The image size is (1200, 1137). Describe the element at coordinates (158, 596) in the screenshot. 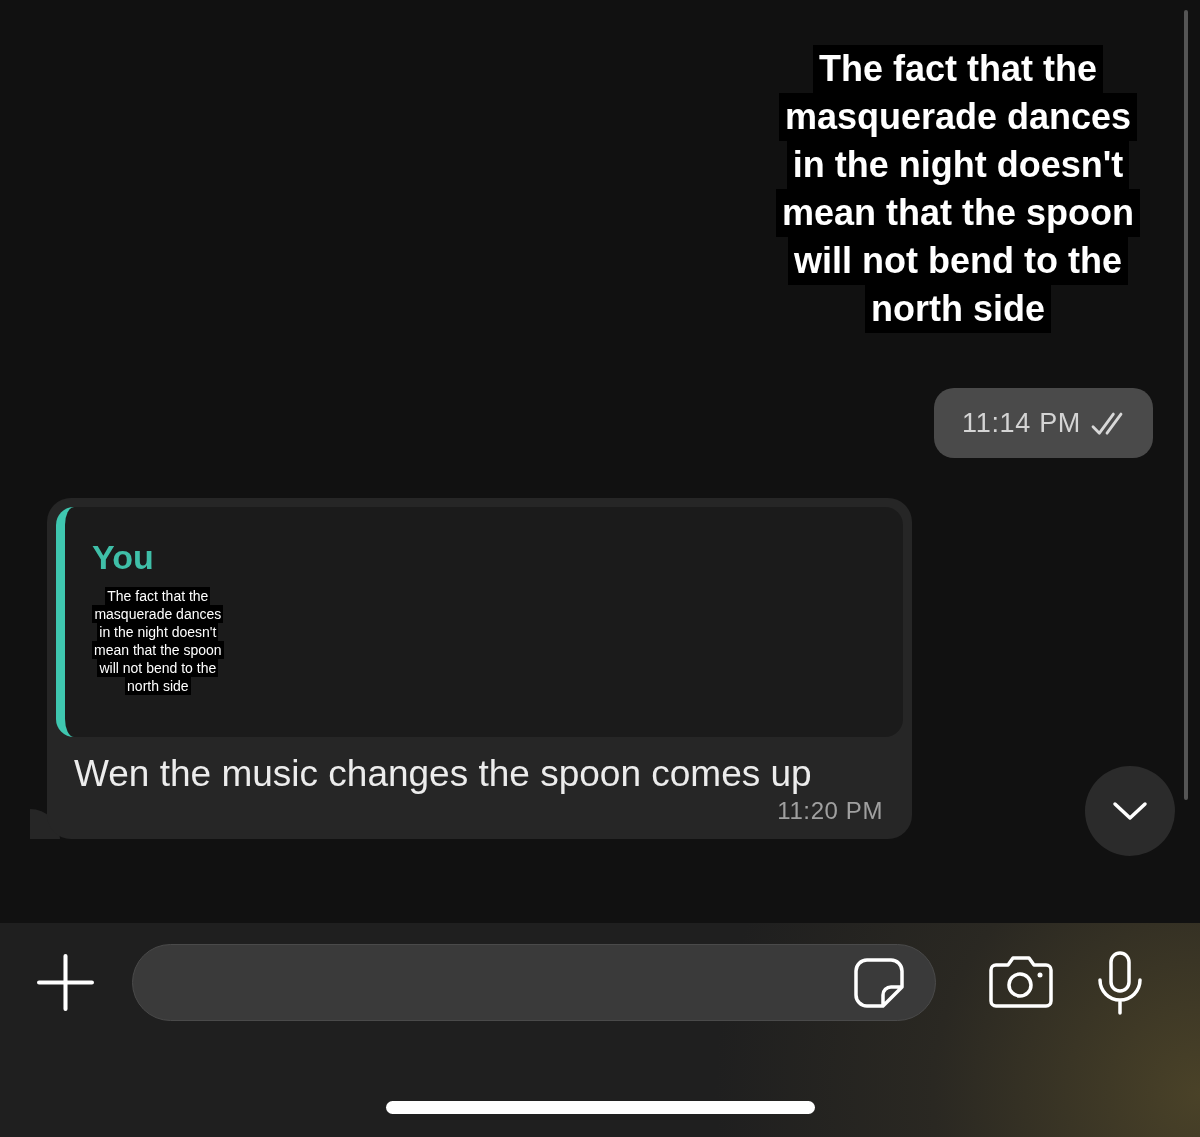

I see `quoted-sticker-text: The fact that the` at that location.